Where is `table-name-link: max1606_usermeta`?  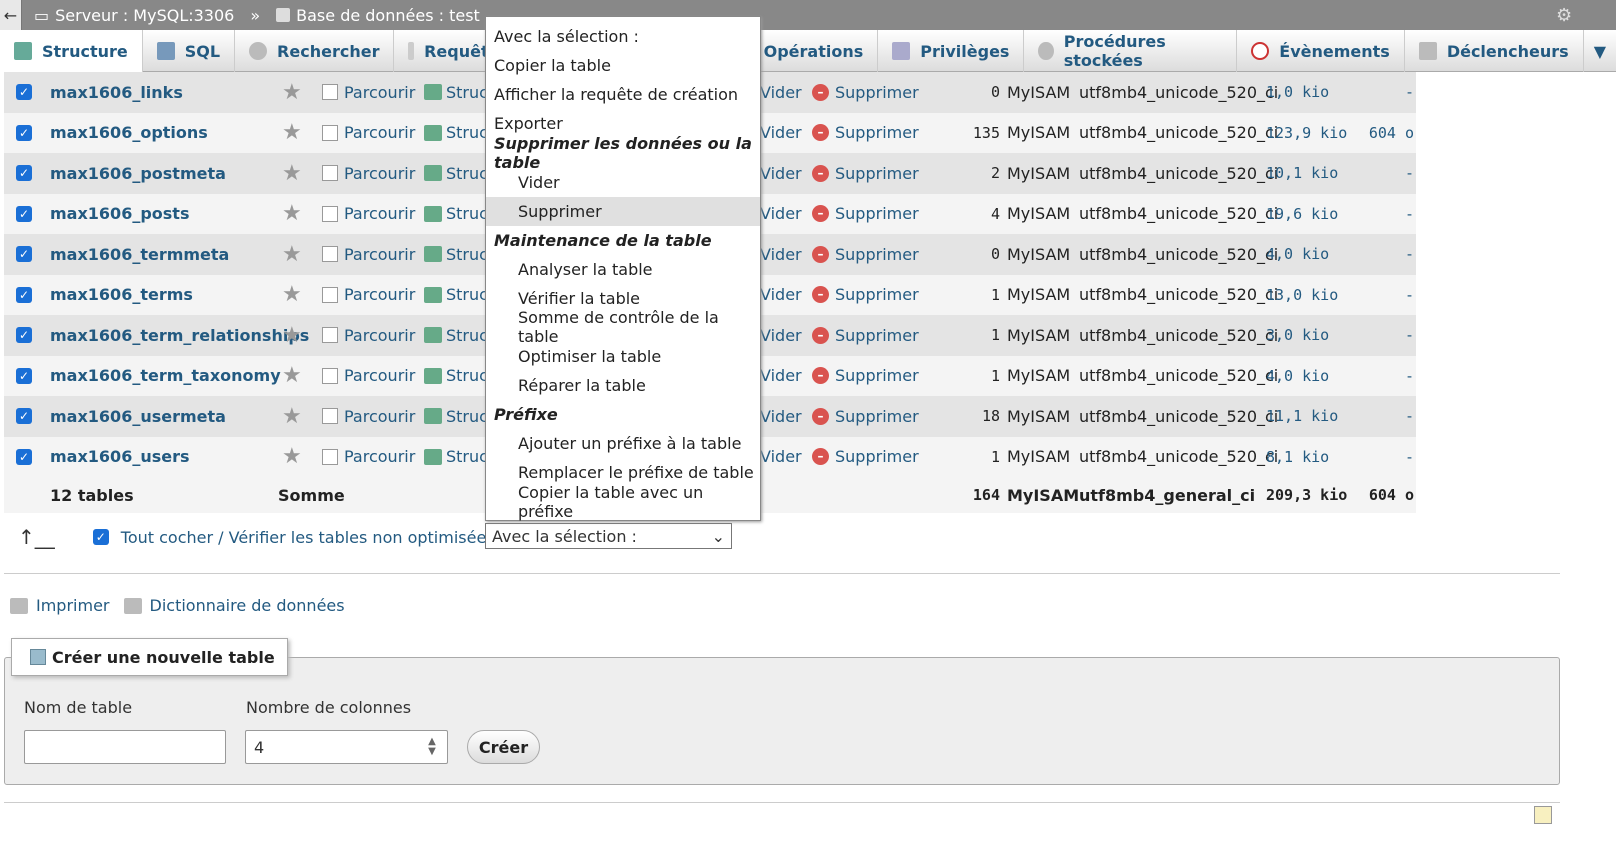
table-name-link: max1606_usermeta is located at coordinates (138, 416).